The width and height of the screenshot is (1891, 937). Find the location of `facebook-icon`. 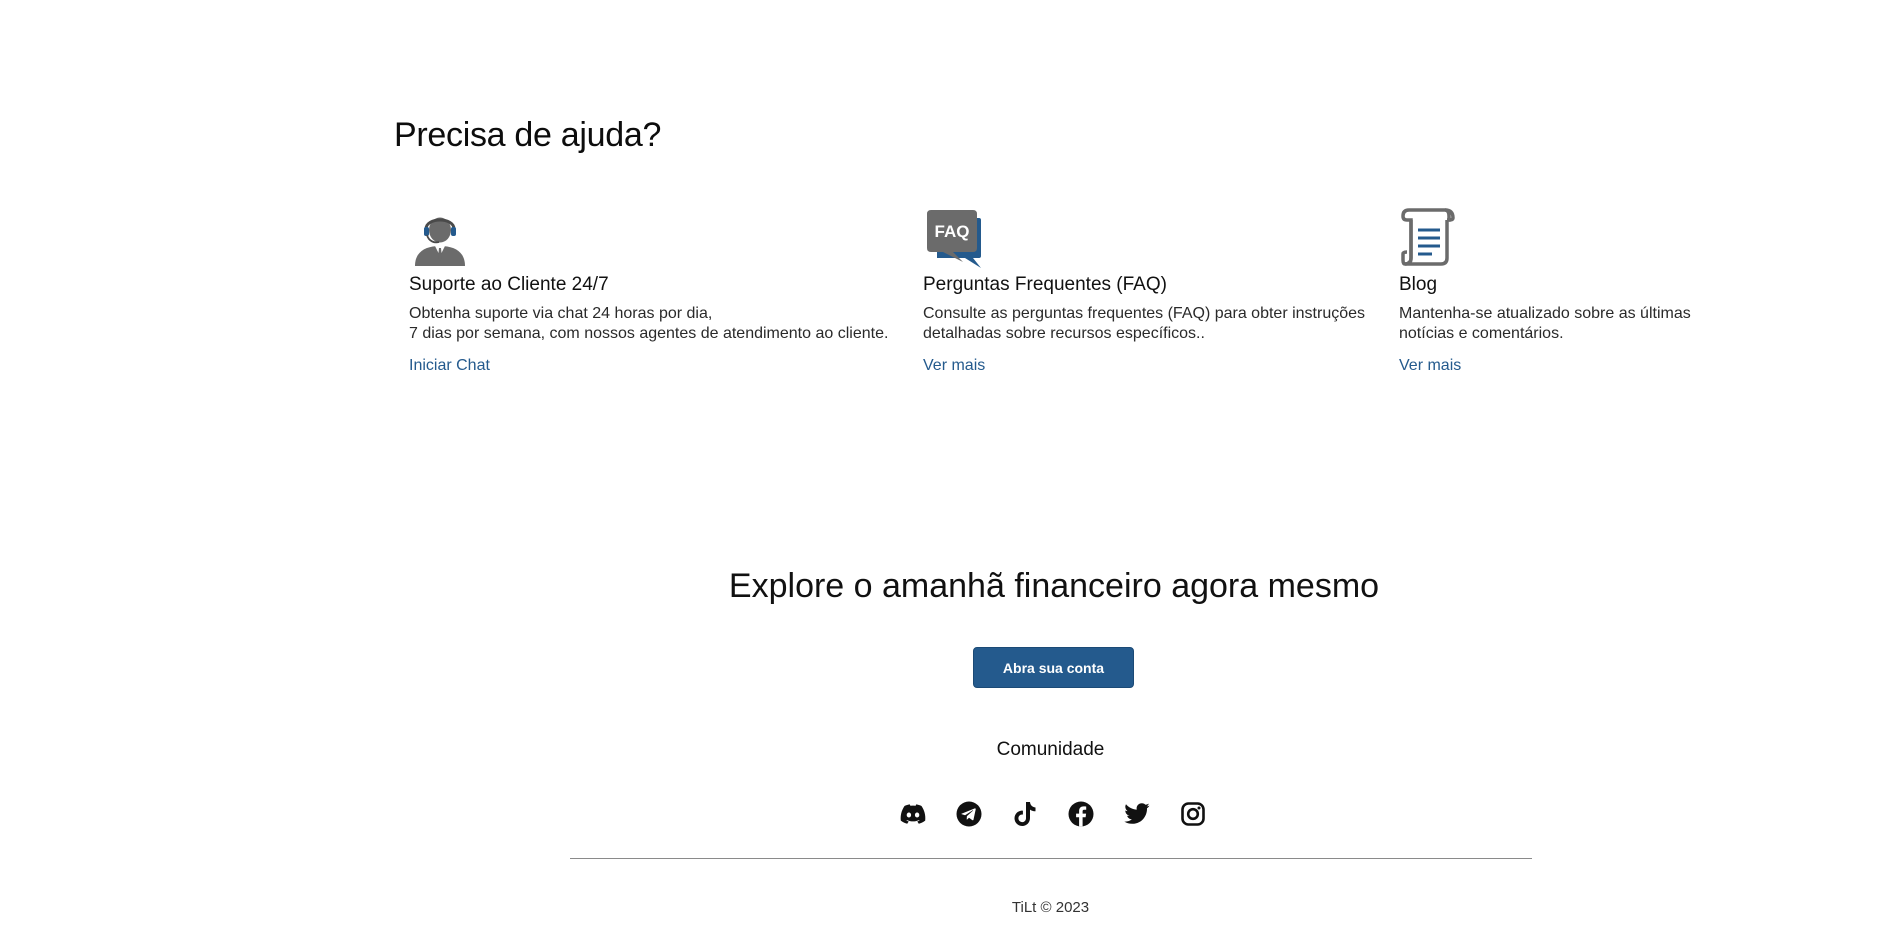

facebook-icon is located at coordinates (1080, 813).